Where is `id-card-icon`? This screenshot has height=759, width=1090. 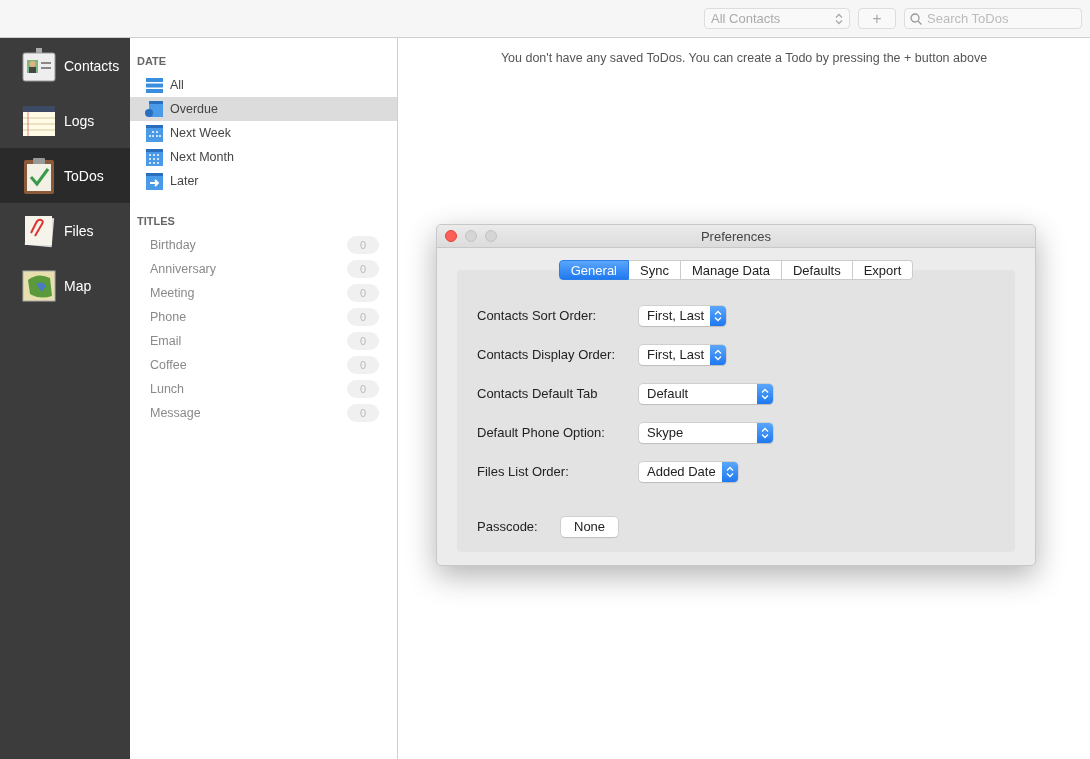 id-card-icon is located at coordinates (39, 65).